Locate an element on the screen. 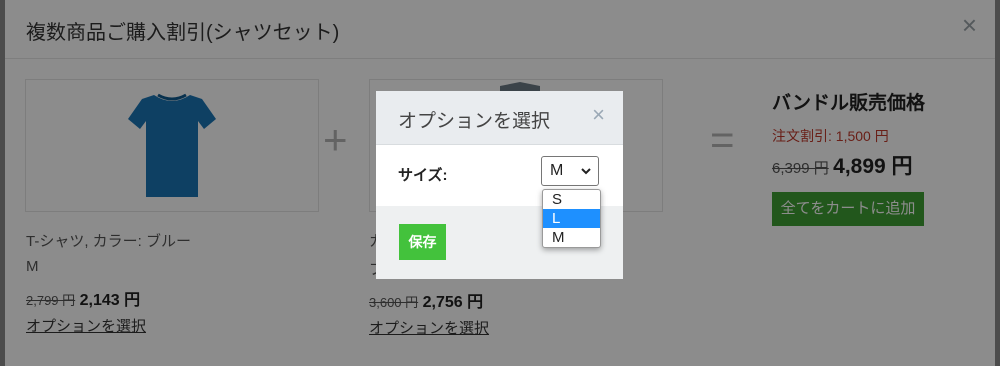 Image resolution: width=1000 pixels, height=366 pixels. size-select: M is located at coordinates (570, 171).